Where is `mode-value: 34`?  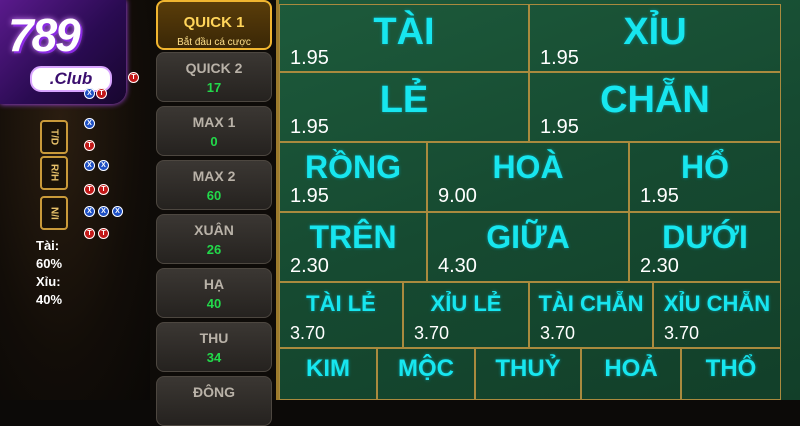 mode-value: 34 is located at coordinates (214, 357).